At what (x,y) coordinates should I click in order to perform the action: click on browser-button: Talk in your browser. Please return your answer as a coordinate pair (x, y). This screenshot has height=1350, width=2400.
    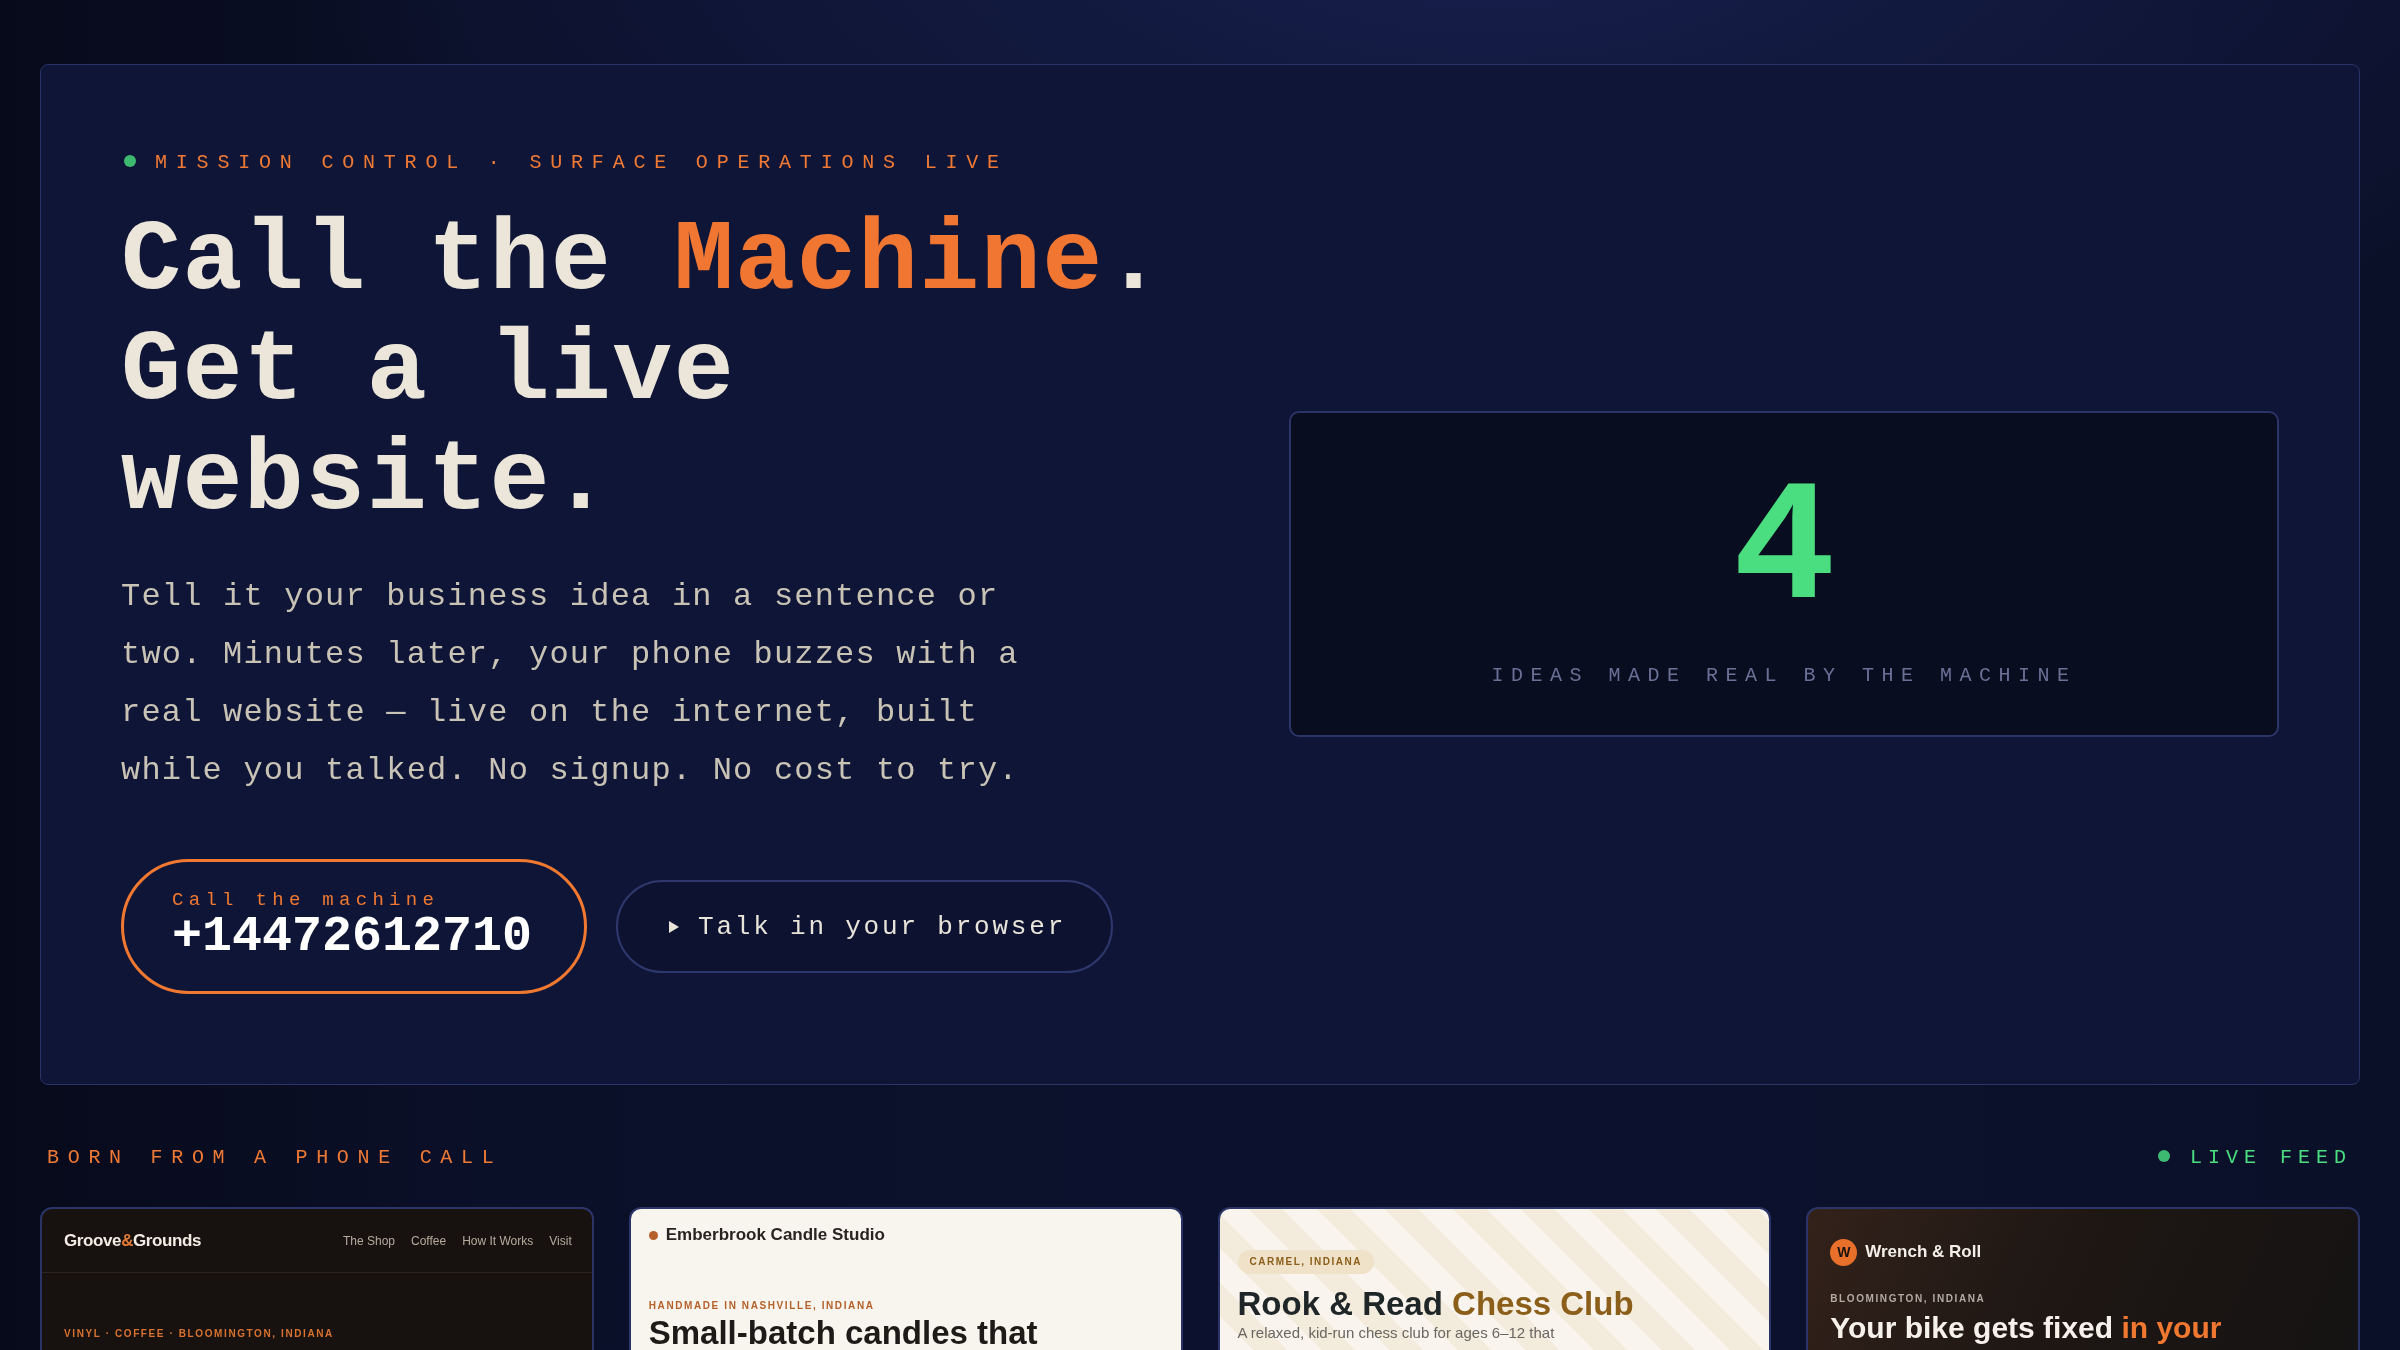
    Looking at the image, I should click on (864, 926).